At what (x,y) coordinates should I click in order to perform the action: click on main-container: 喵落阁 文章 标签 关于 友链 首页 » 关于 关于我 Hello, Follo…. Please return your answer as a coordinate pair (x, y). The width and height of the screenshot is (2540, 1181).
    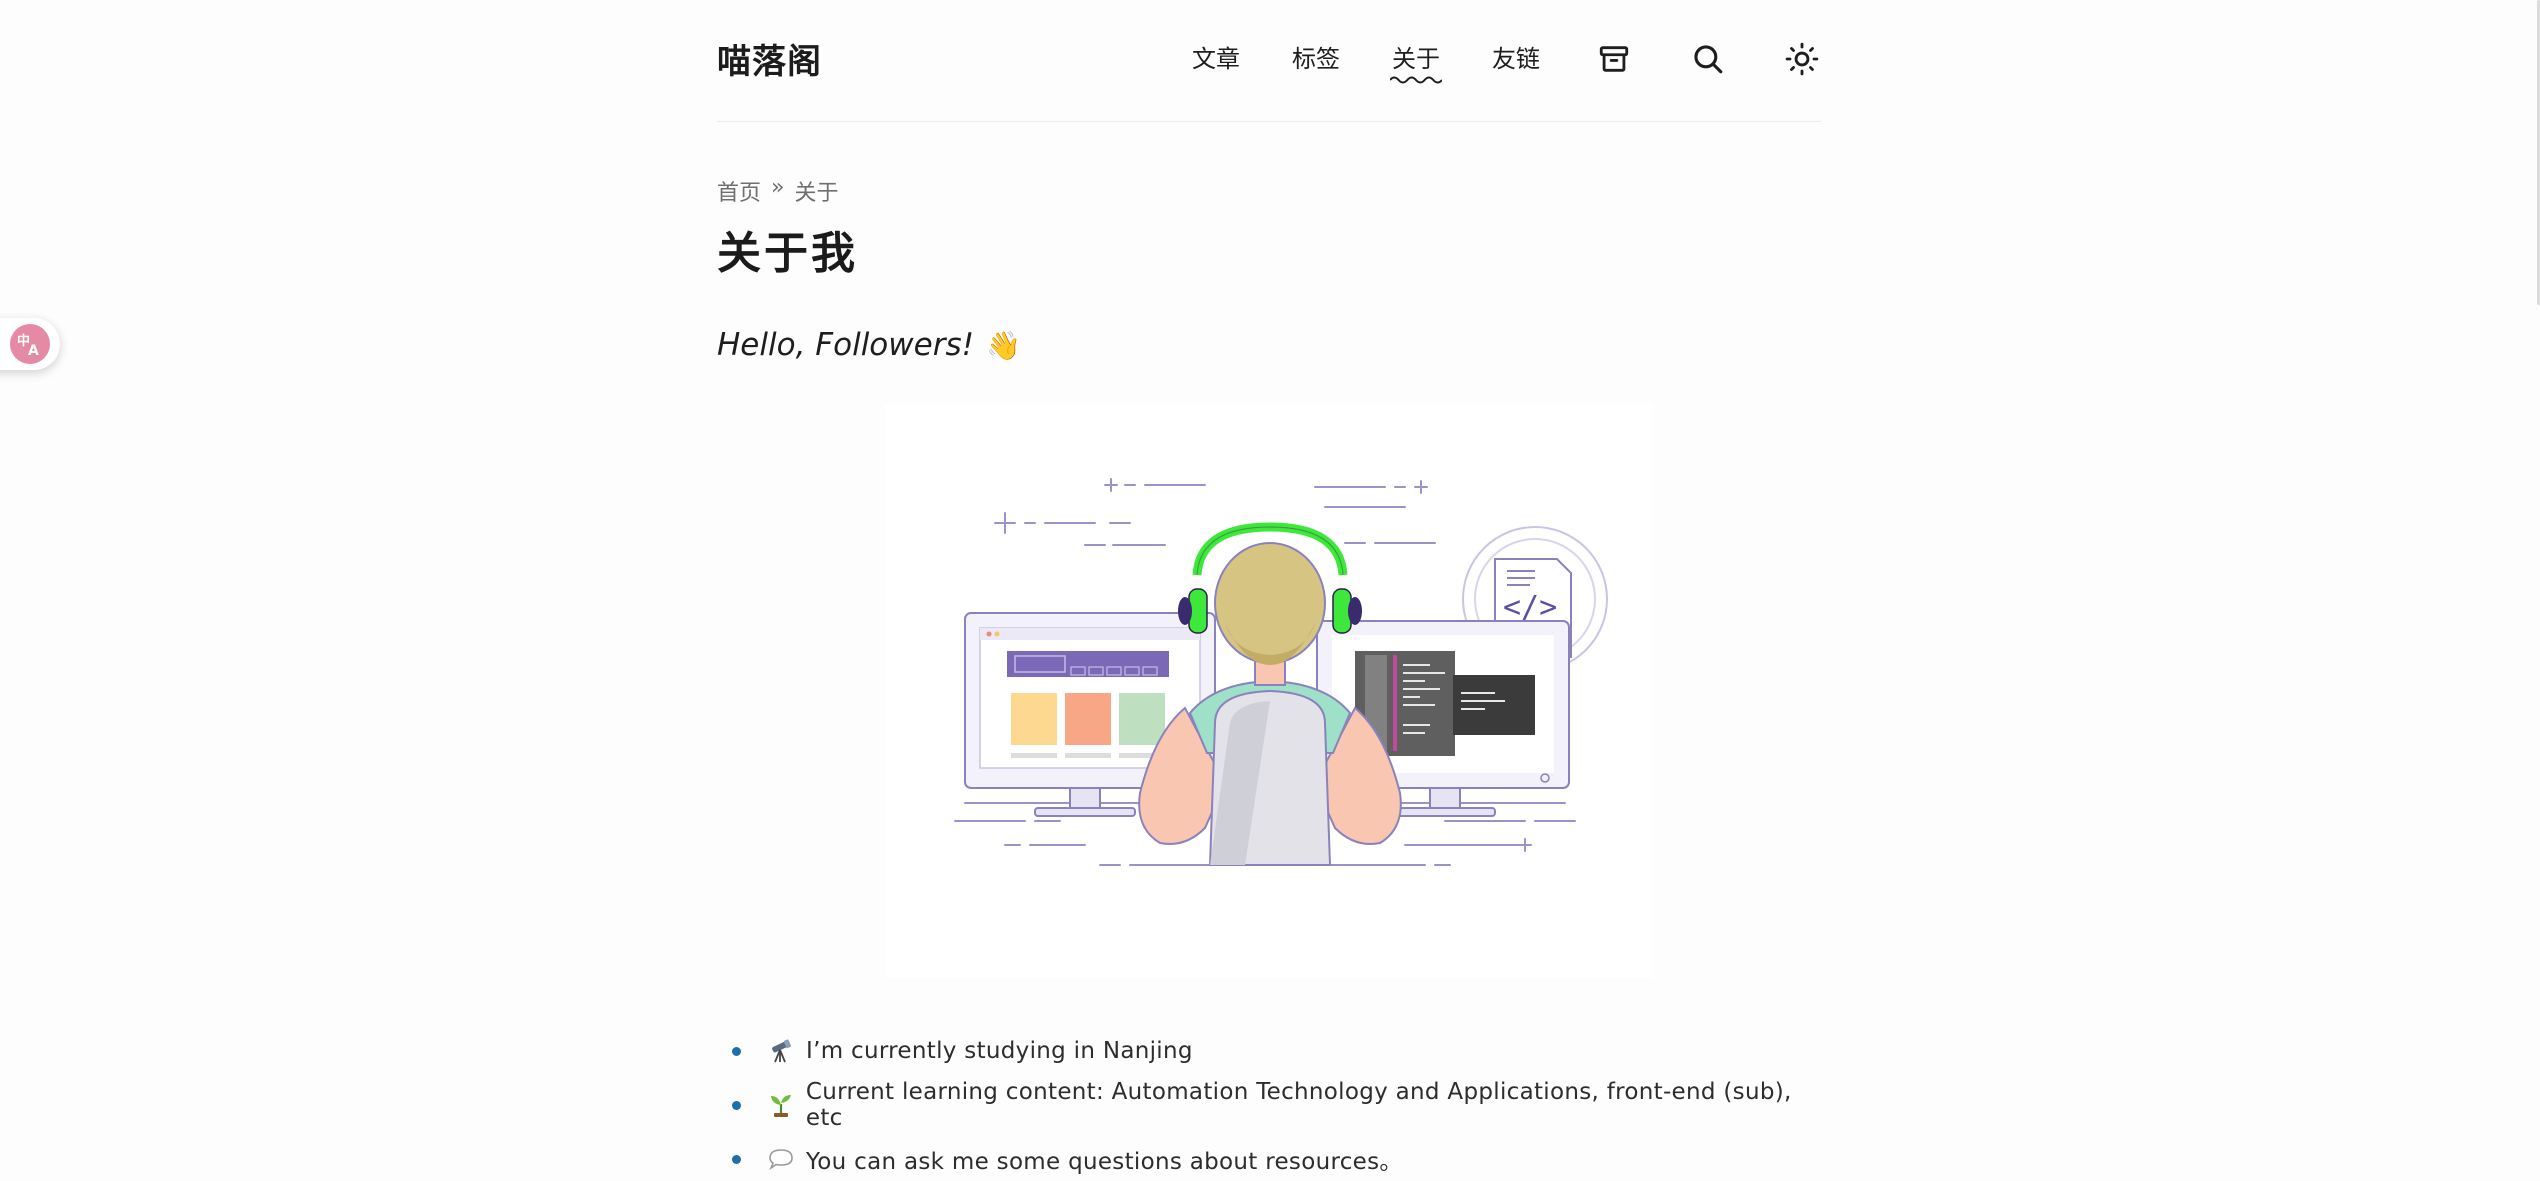
    Looking at the image, I should click on (1269, 181).